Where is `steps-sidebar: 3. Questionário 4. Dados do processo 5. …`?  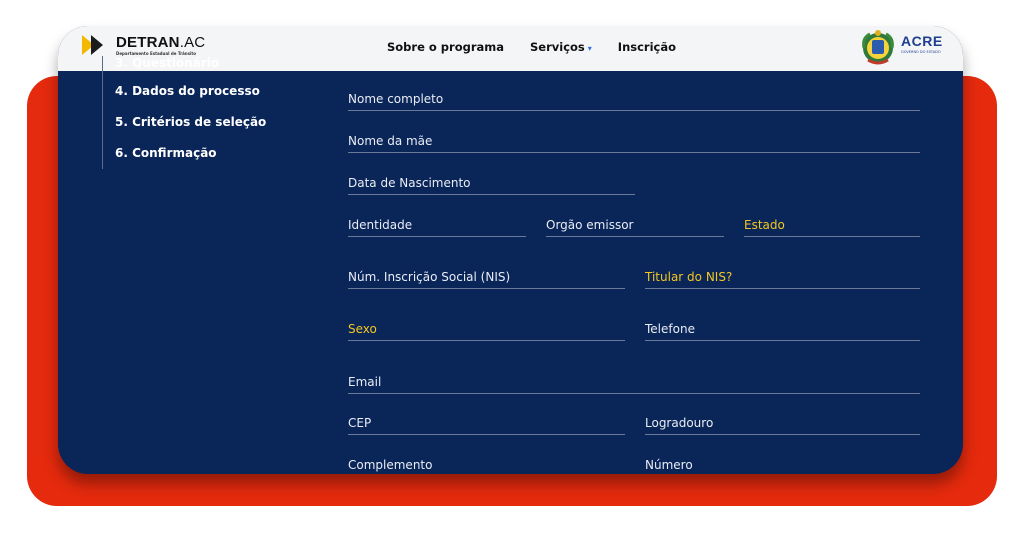
steps-sidebar: 3. Questionário 4. Dados do processo 5. … is located at coordinates (202, 112).